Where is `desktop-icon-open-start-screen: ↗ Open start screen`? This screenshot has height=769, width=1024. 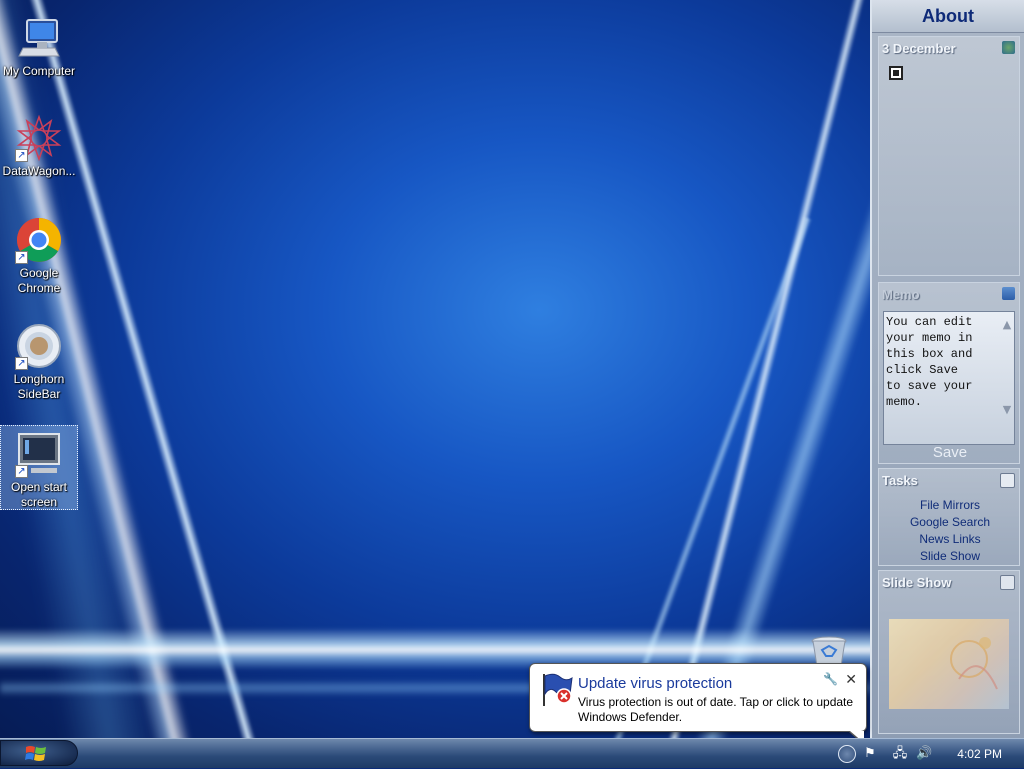 desktop-icon-open-start-screen: ↗ Open start screen is located at coordinates (39, 467).